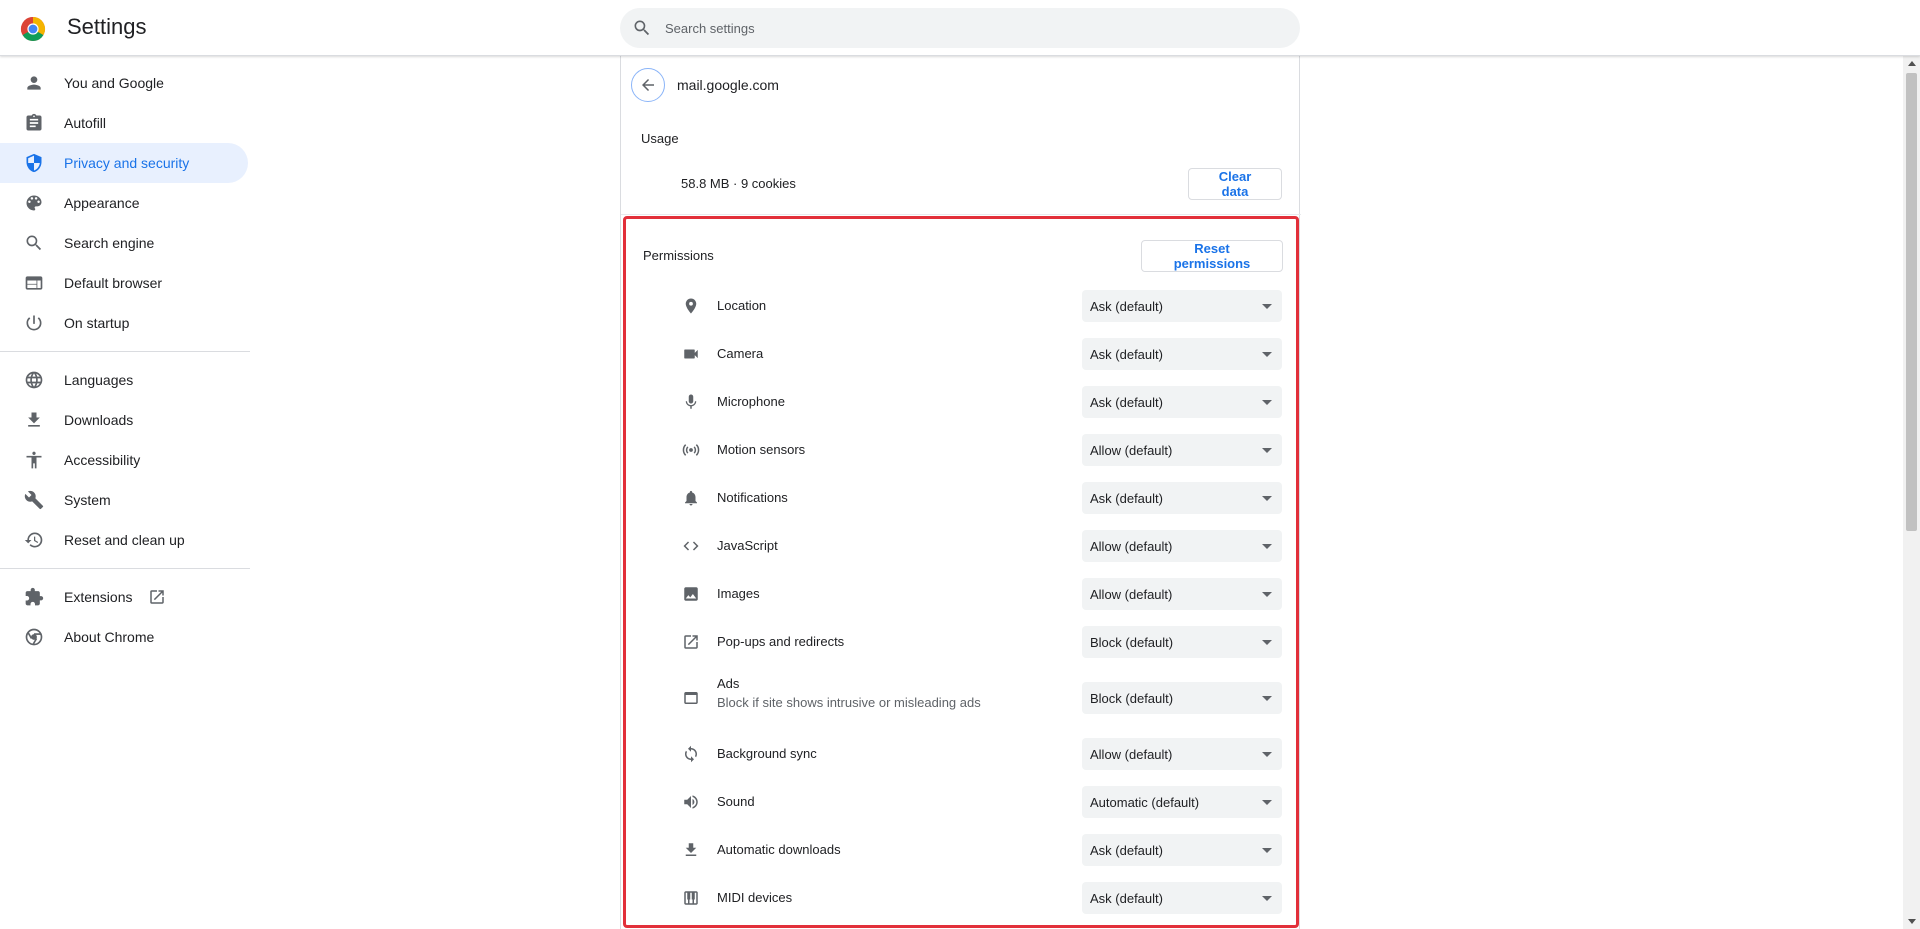 The width and height of the screenshot is (1920, 929). What do you see at coordinates (34, 420) in the screenshot?
I see `download-icon` at bounding box center [34, 420].